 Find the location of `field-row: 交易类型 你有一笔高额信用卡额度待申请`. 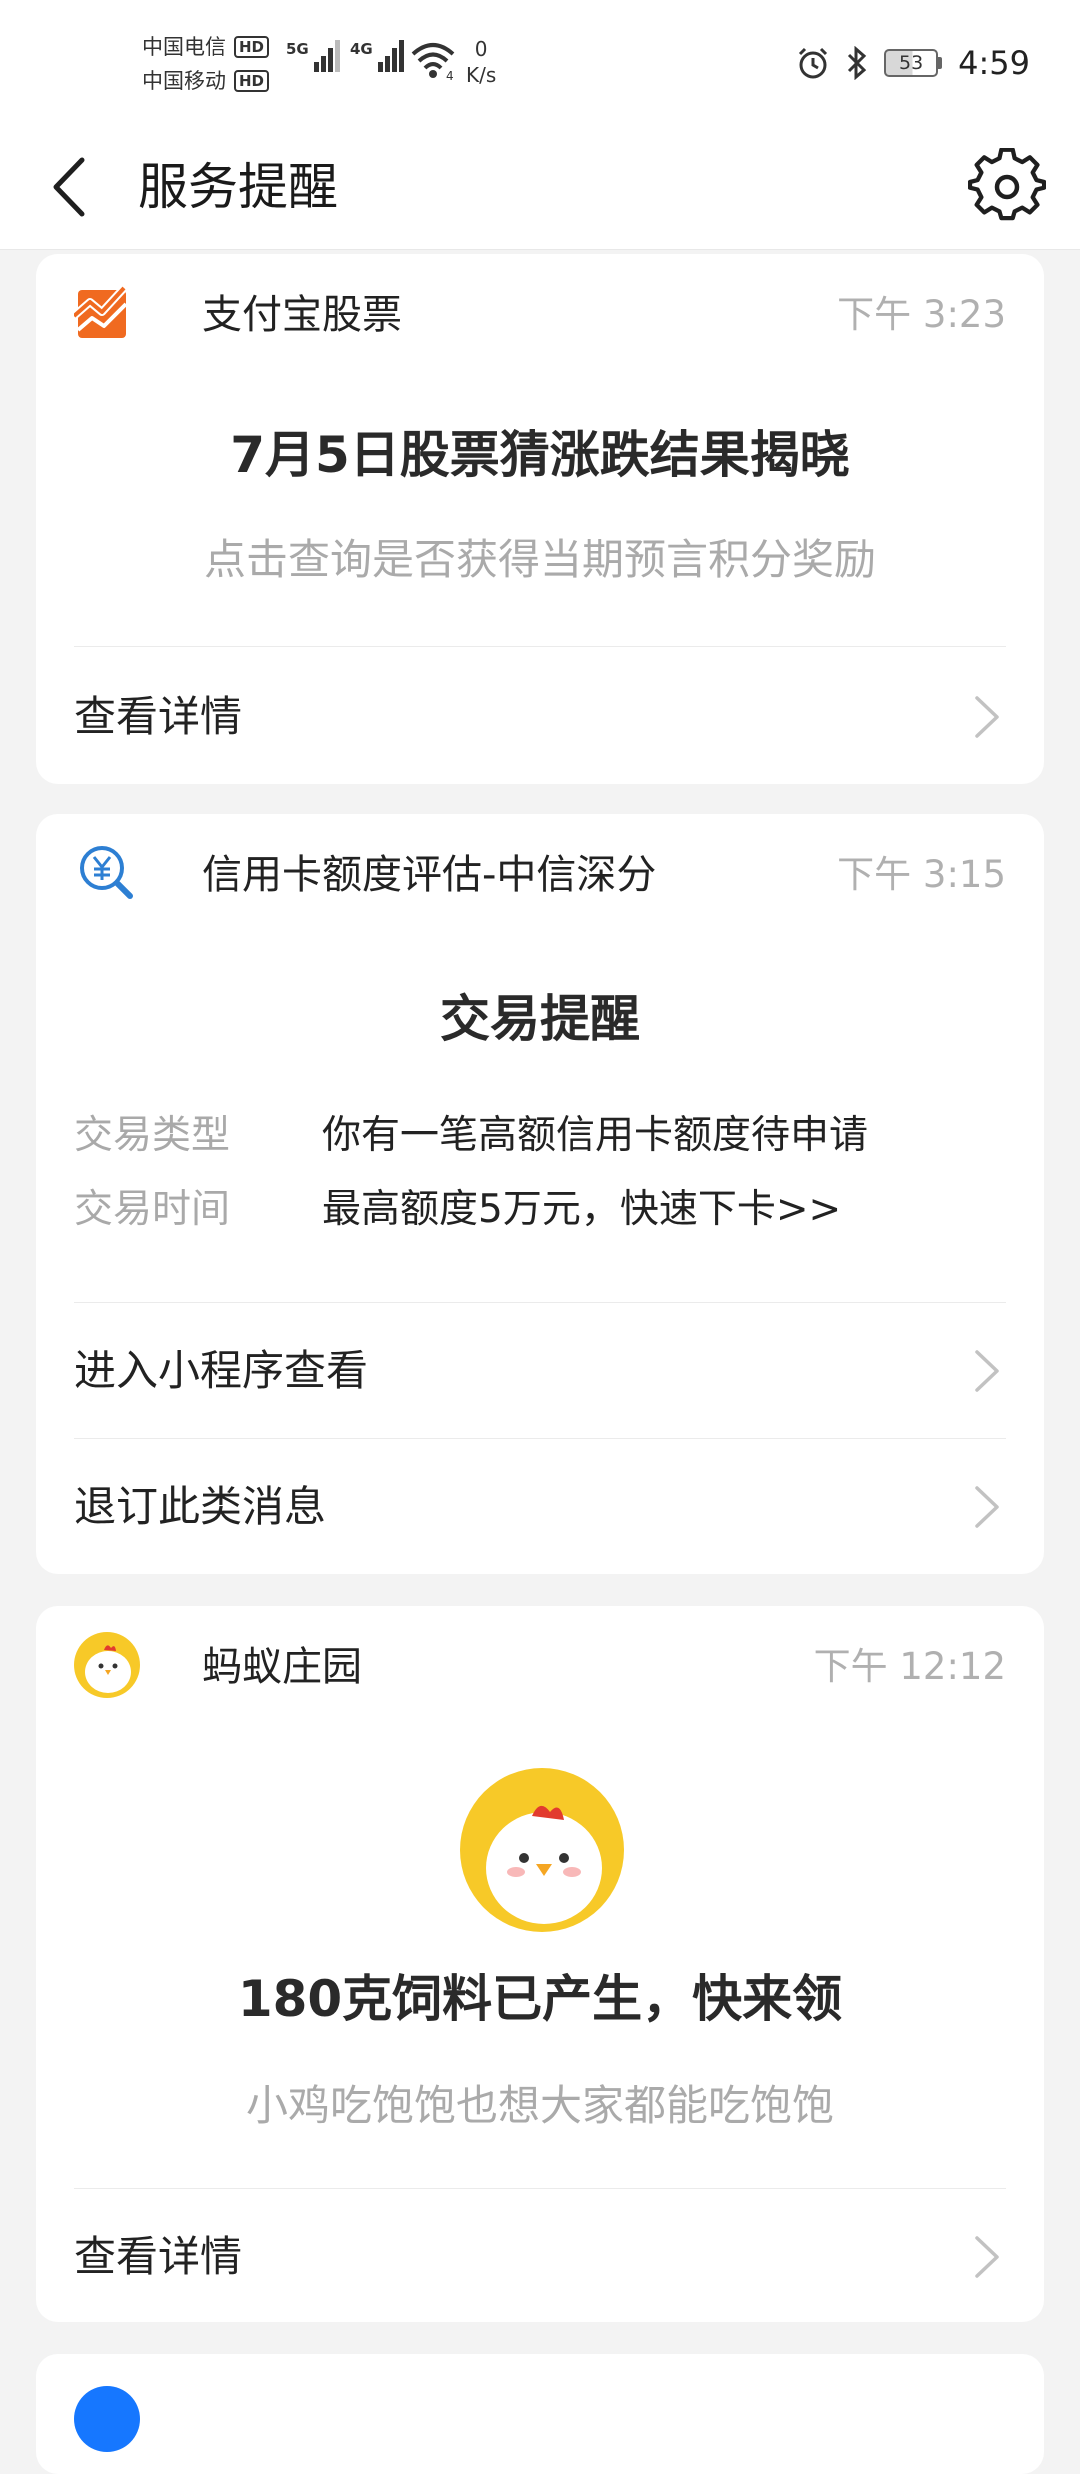

field-row: 交易类型 你有一笔高额信用卡额度待申请 is located at coordinates (540, 1136).